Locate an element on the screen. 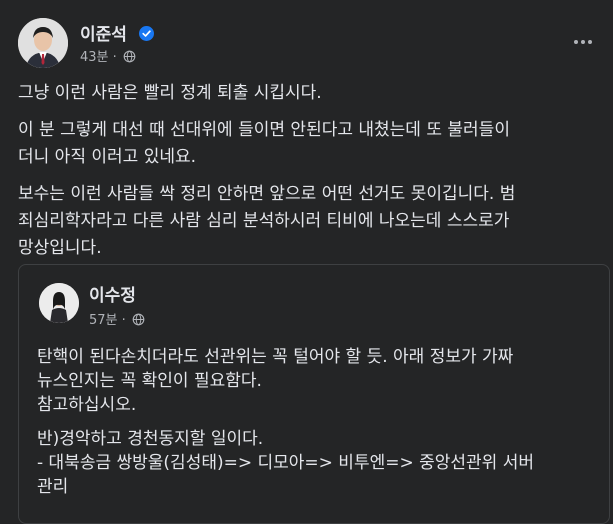 The height and width of the screenshot is (524, 613). post-line: 더니 아직 이러고 있네요. is located at coordinates (107, 157).